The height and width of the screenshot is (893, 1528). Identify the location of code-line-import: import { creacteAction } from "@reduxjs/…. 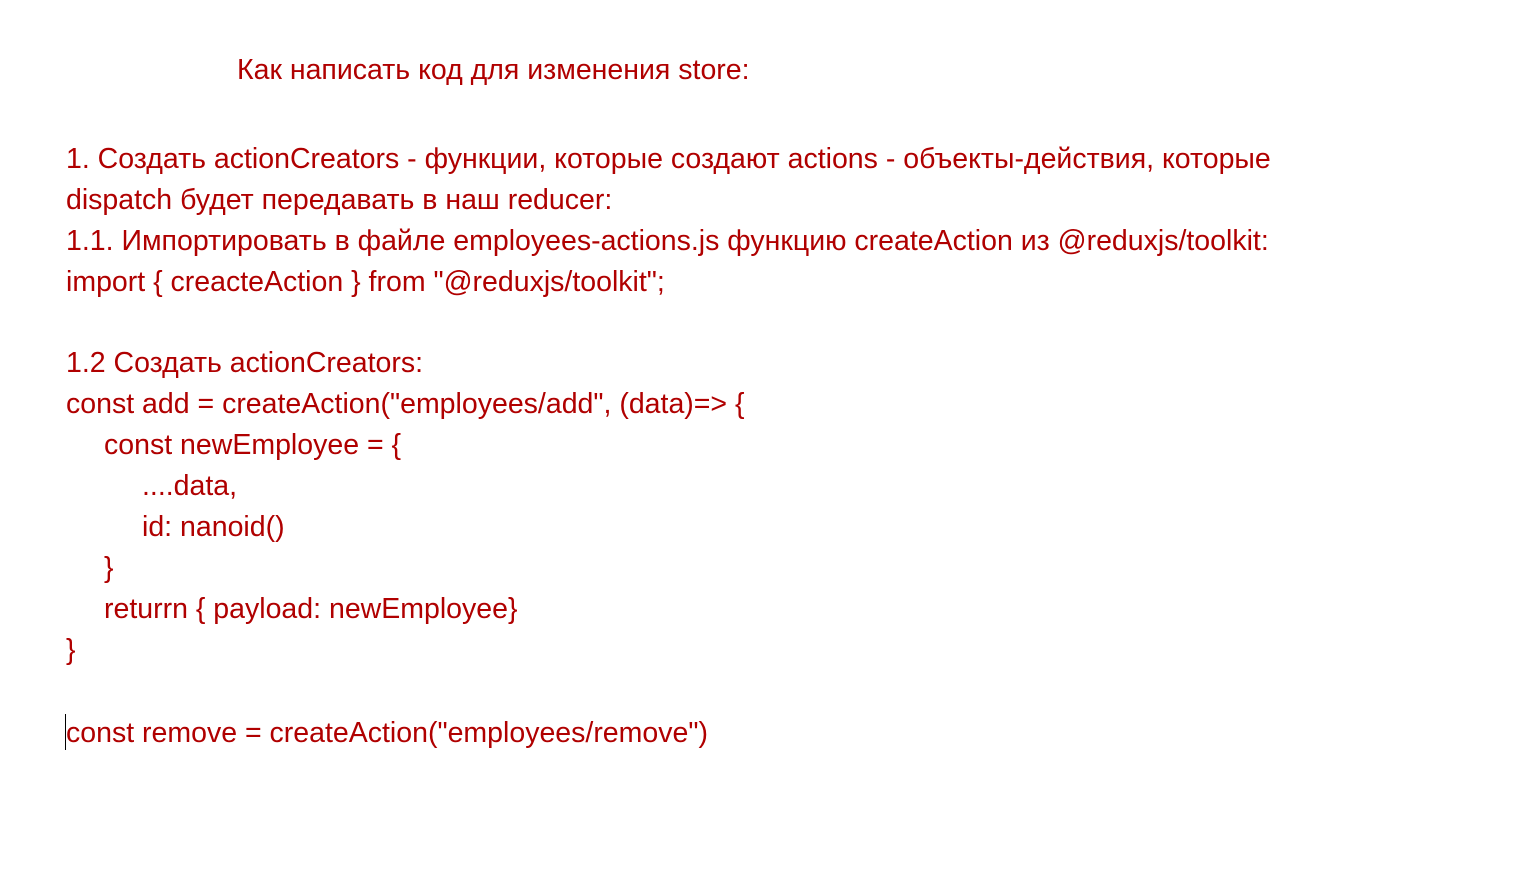
(365, 282).